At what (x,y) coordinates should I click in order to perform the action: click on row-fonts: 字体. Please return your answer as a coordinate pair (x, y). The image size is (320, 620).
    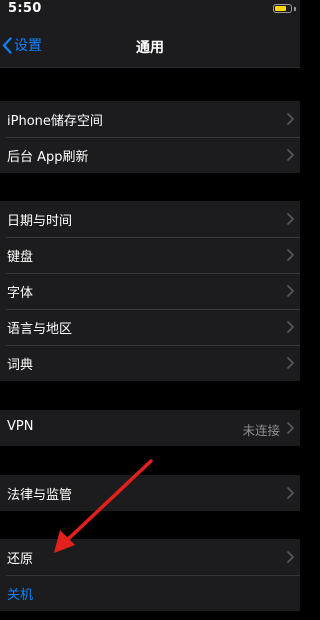
    Looking at the image, I should click on (150, 291).